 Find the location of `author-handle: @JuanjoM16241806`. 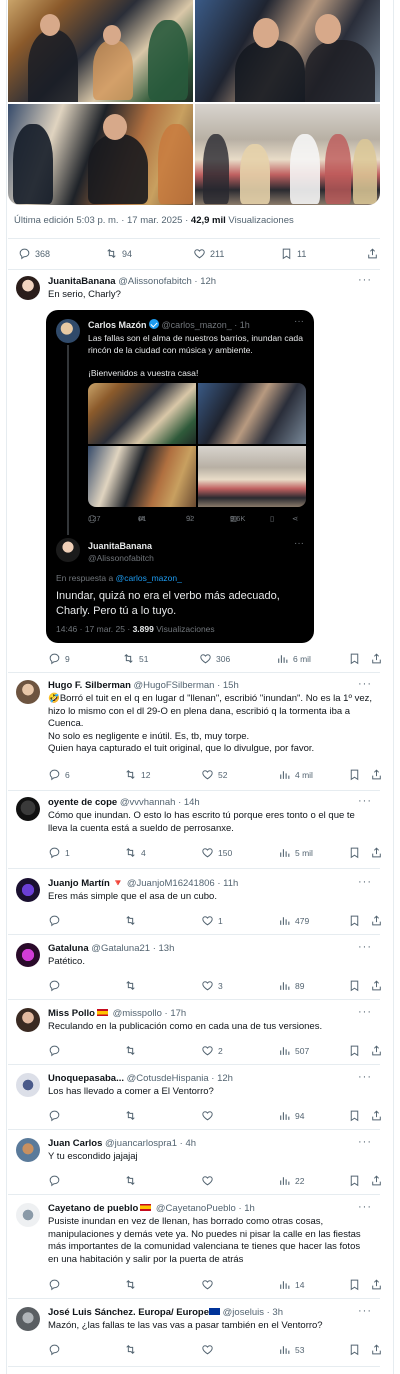

author-handle: @JuanjoM16241806 is located at coordinates (171, 883).